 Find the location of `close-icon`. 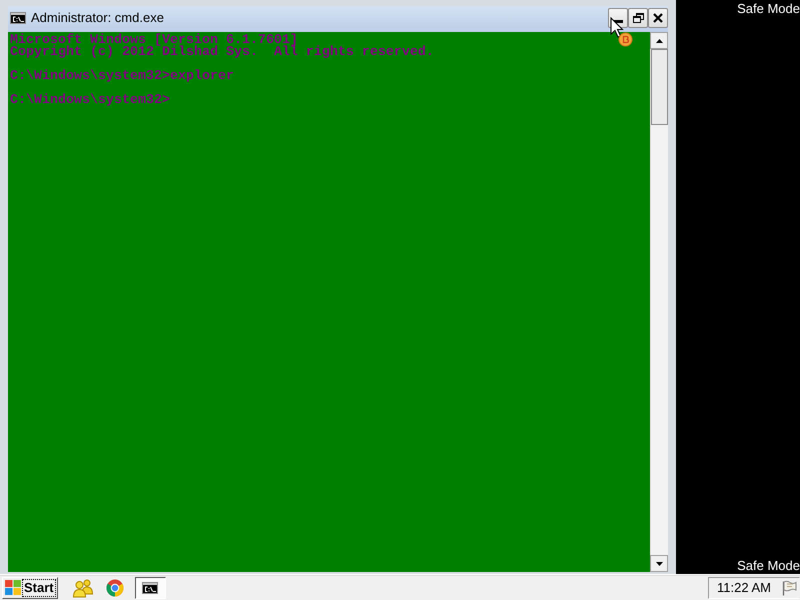

close-icon is located at coordinates (658, 18).